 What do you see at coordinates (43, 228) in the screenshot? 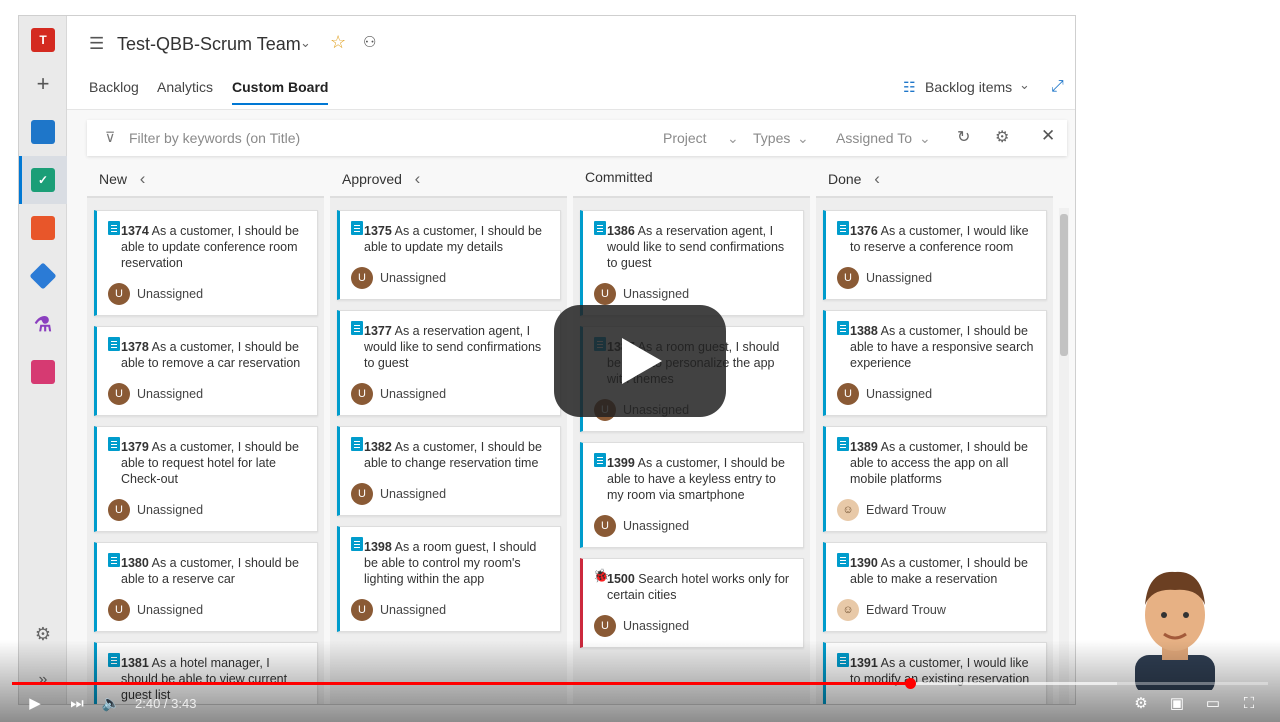
I see `repos-icon` at bounding box center [43, 228].